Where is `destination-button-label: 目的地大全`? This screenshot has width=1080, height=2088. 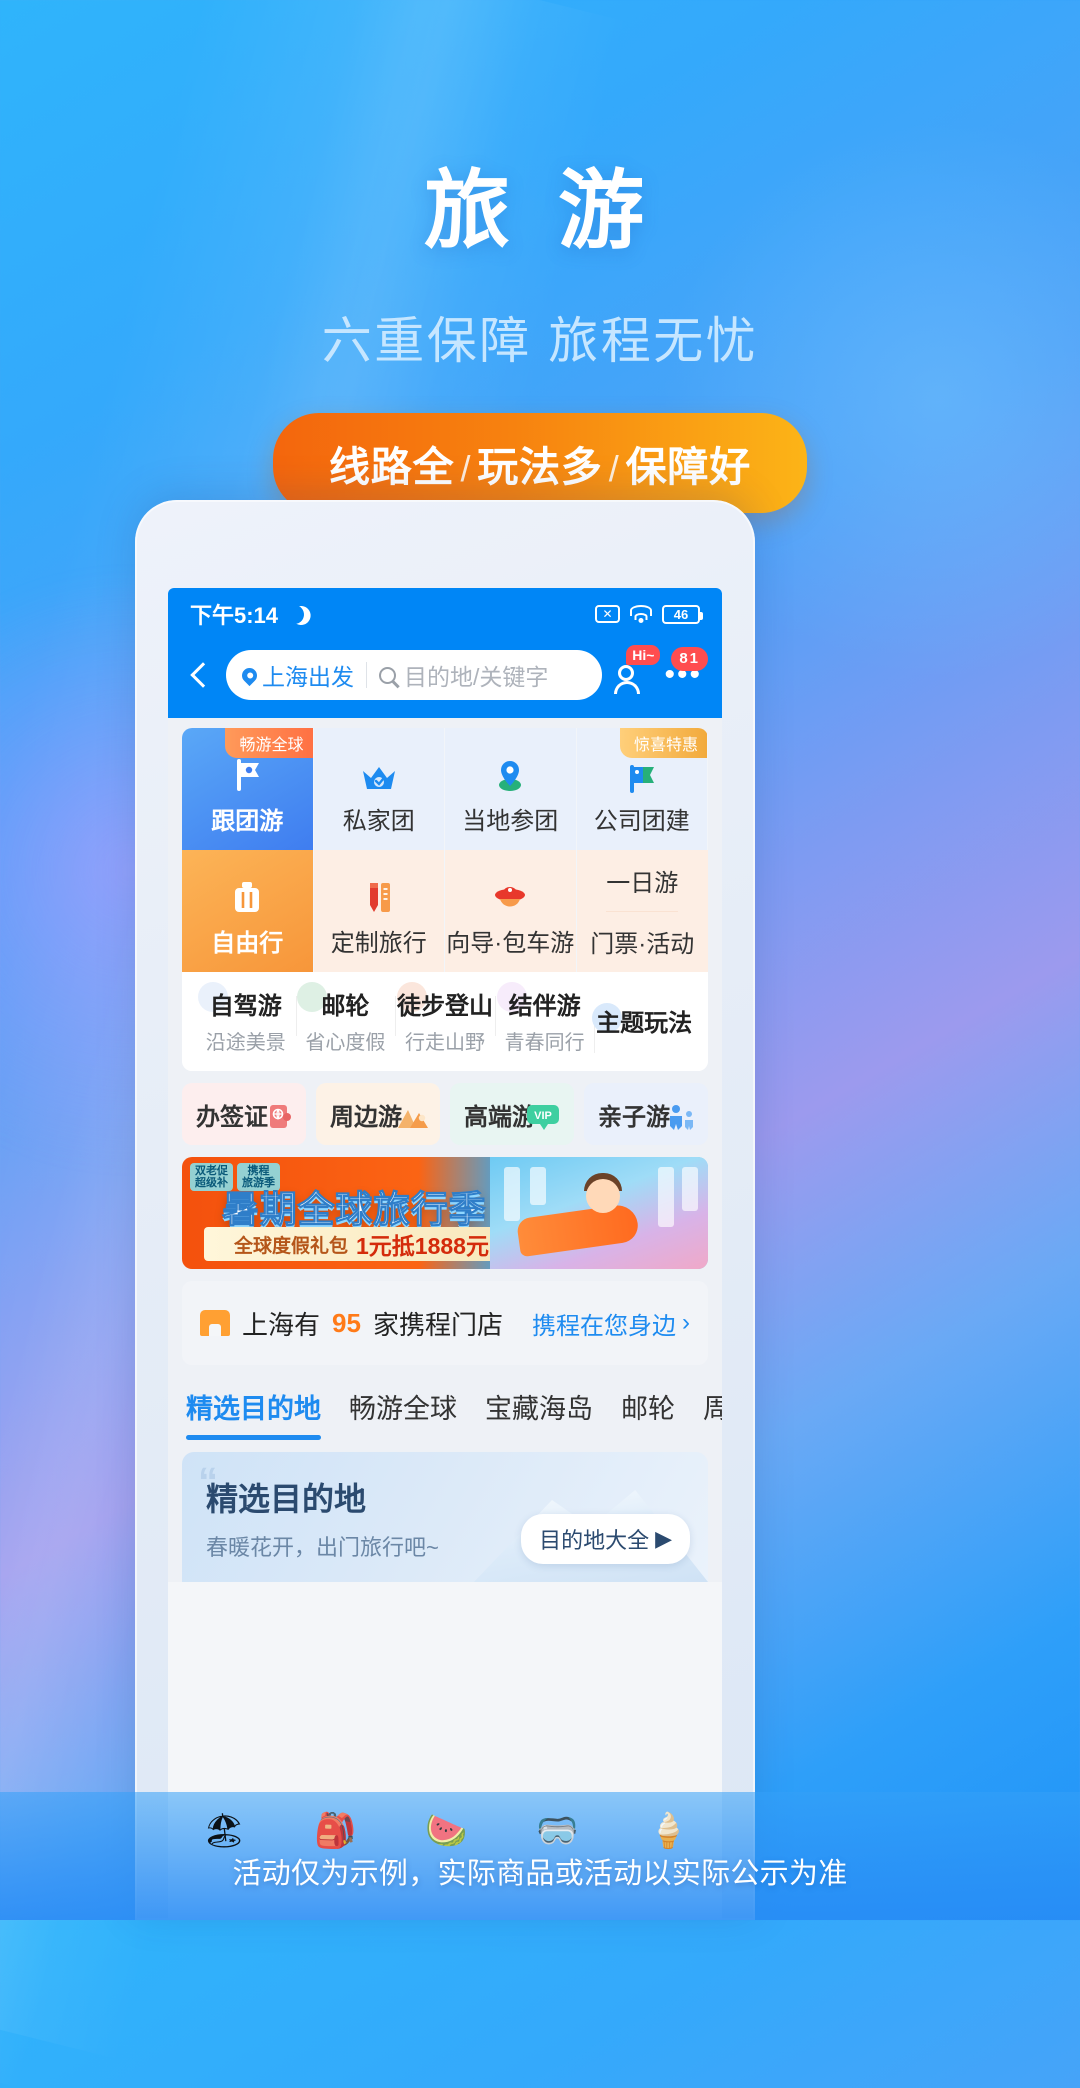 destination-button-label: 目的地大全 is located at coordinates (594, 1540).